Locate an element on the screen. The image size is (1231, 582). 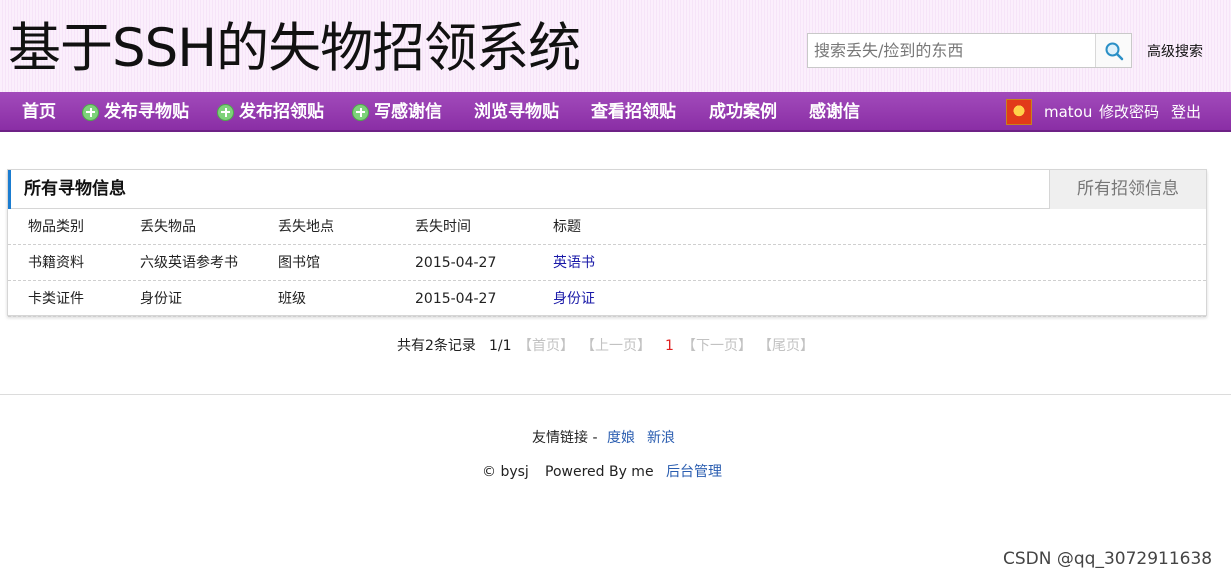
table-header-row: 物品类别 丢失物品 丢失地点 丢失时间 标题 is located at coordinates (607, 227).